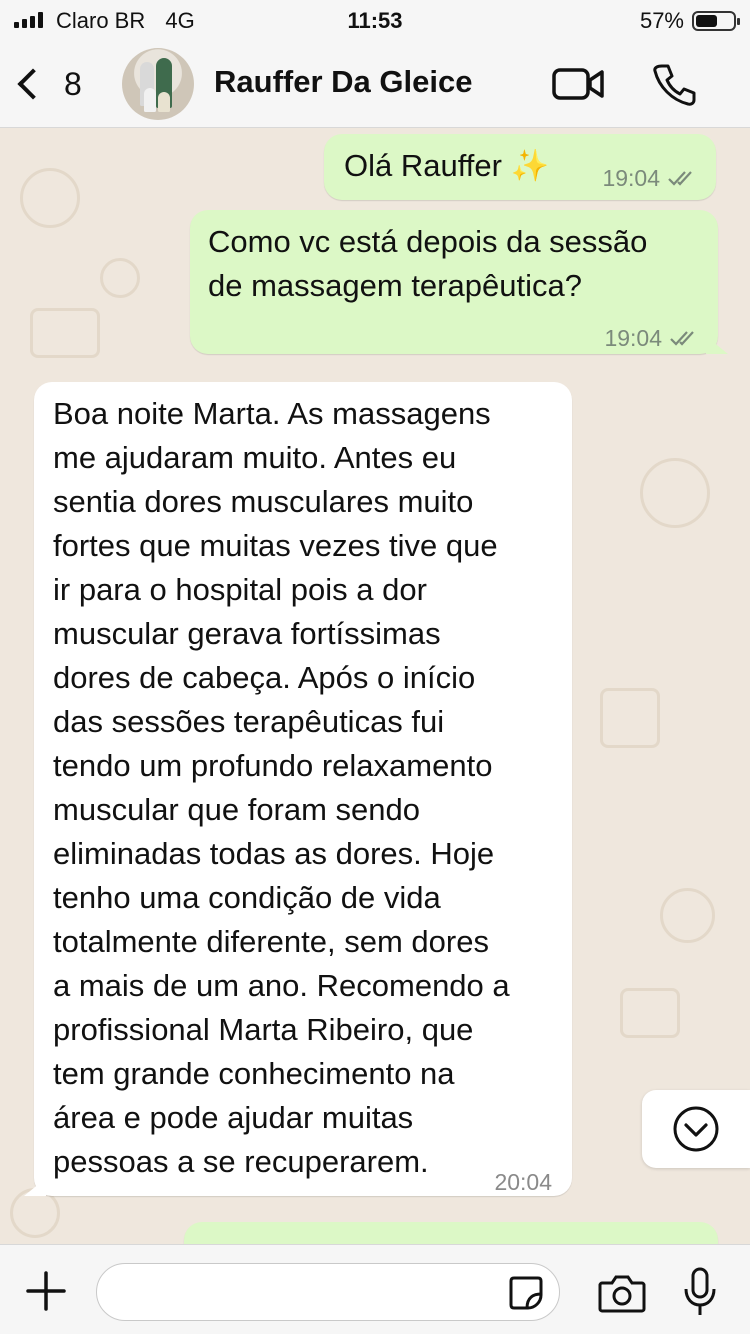 The image size is (750, 1334). What do you see at coordinates (661, 20) in the screenshot?
I see `battery-percent: 57%` at bounding box center [661, 20].